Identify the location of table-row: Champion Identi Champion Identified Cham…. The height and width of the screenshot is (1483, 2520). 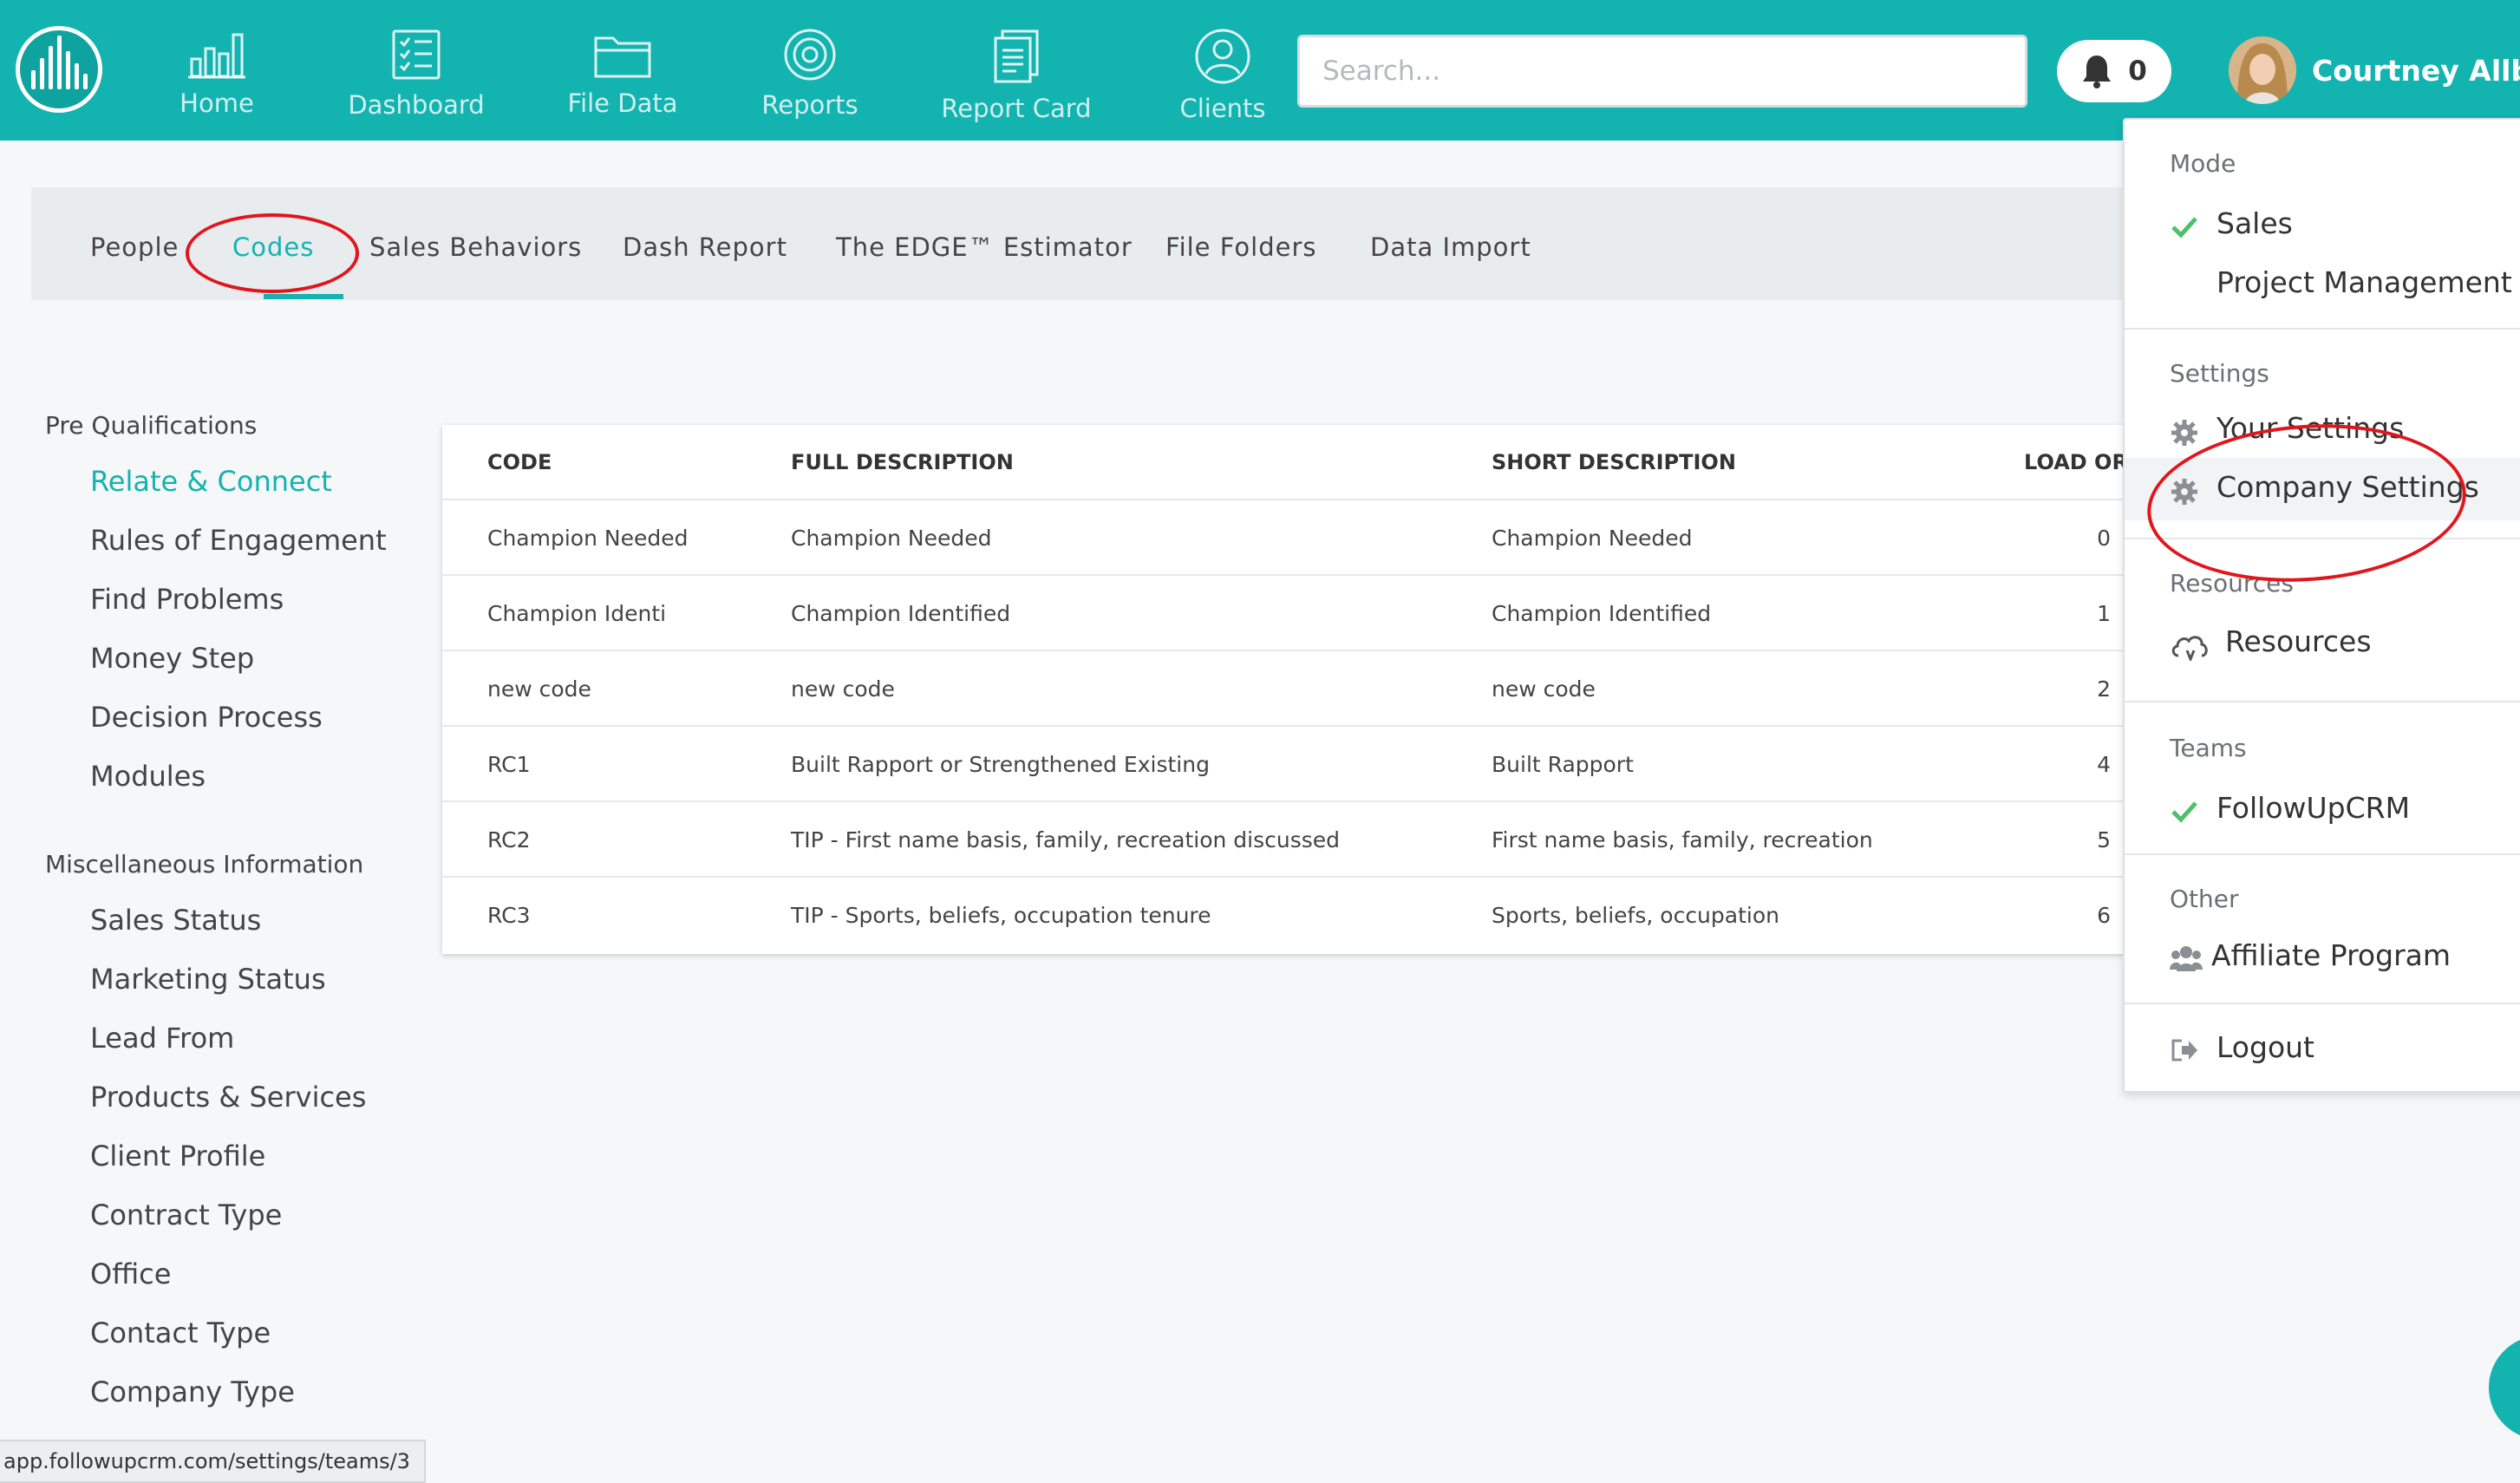
(1309, 613).